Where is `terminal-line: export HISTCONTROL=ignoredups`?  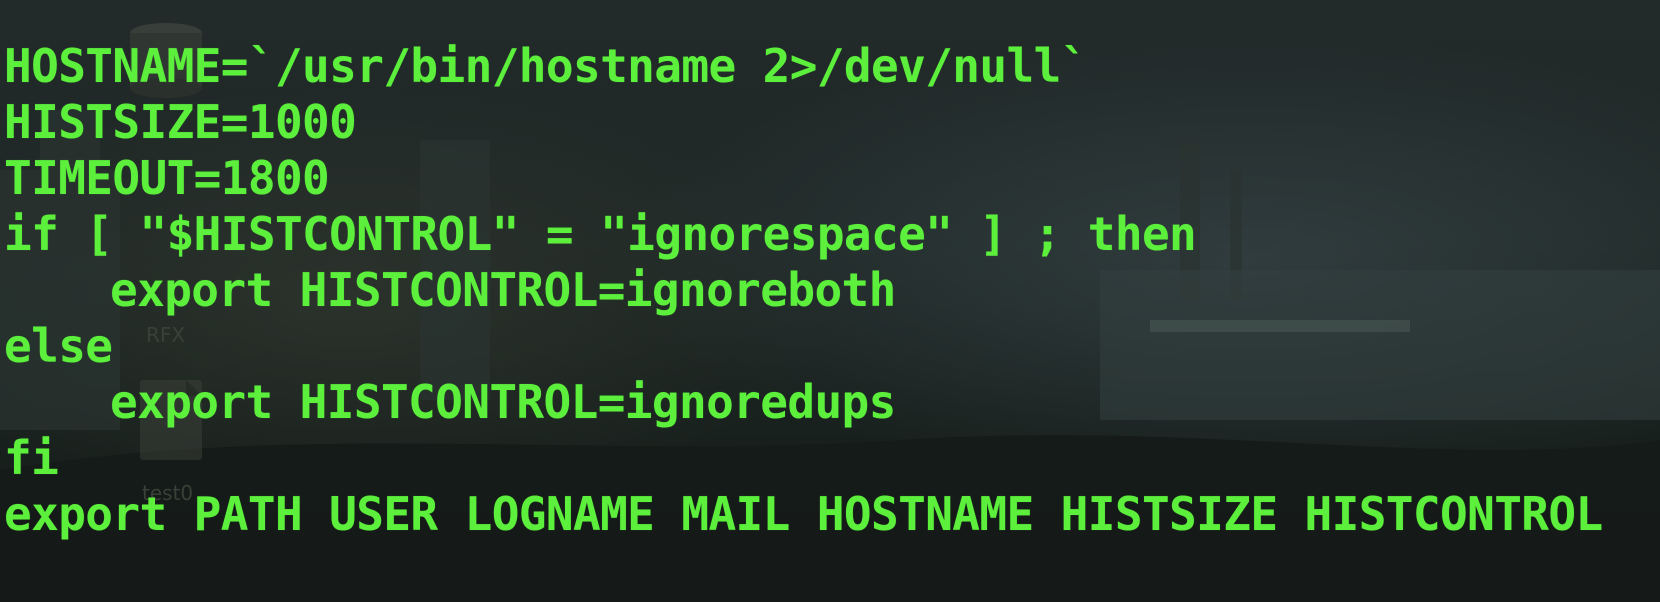 terminal-line: export HISTCONTROL=ignoredups is located at coordinates (503, 402).